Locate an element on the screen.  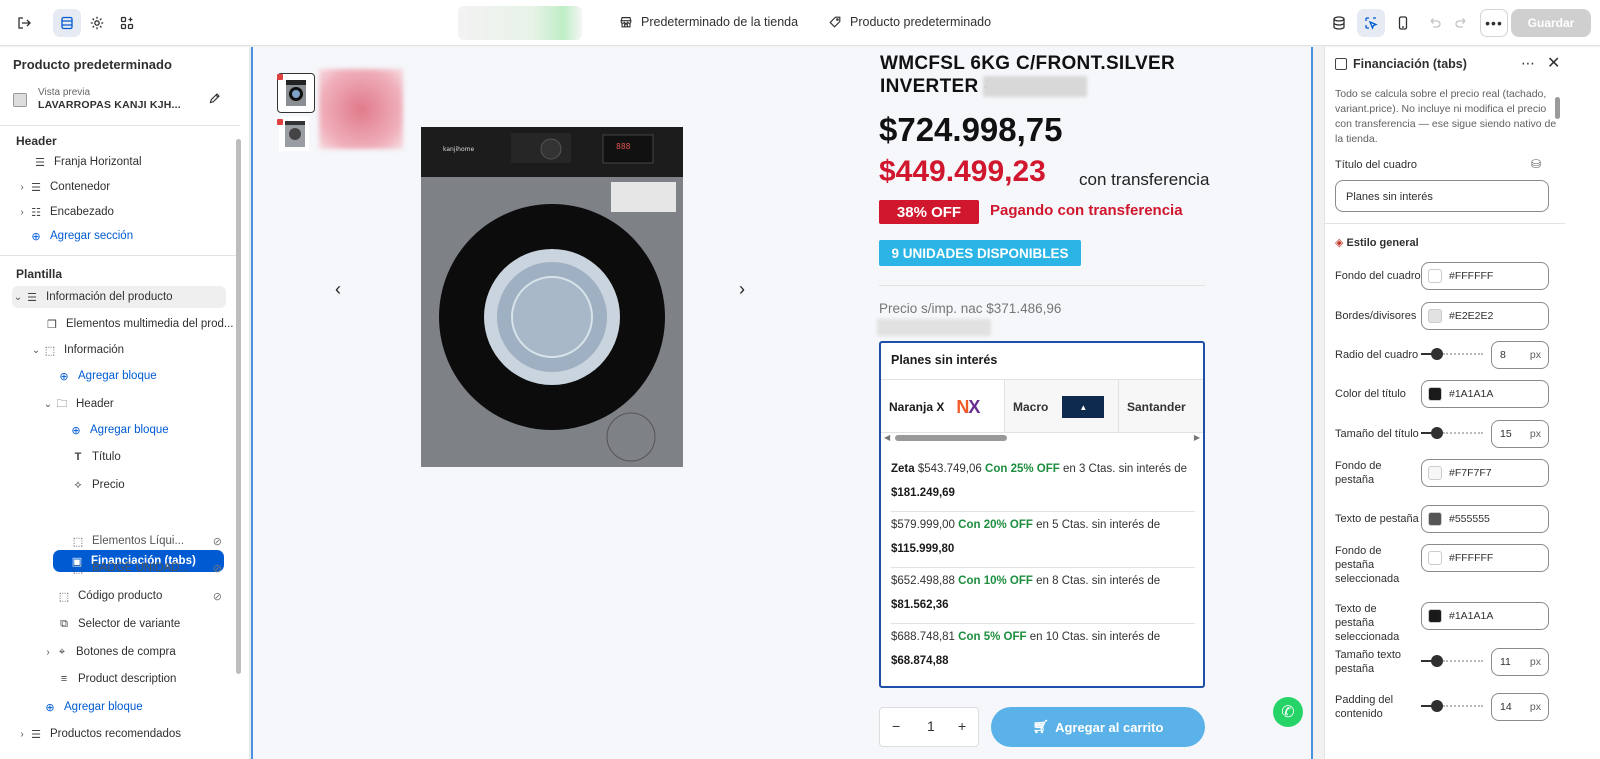
palette-icon: ◈ is located at coordinates (1339, 243).